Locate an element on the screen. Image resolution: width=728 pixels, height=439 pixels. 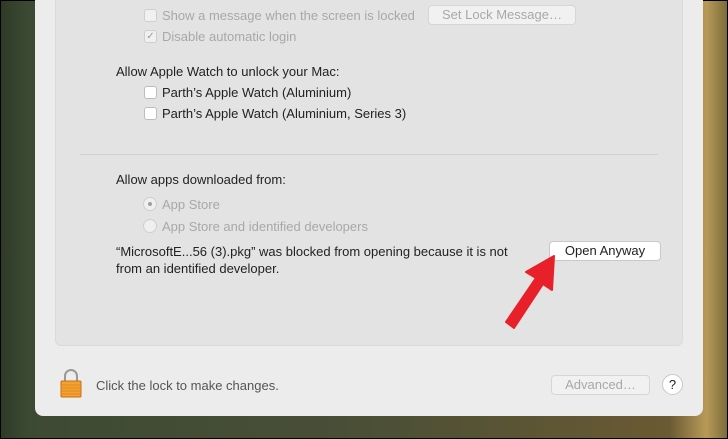
downloads-heading: Allow apps downloaded from: is located at coordinates (201, 179).